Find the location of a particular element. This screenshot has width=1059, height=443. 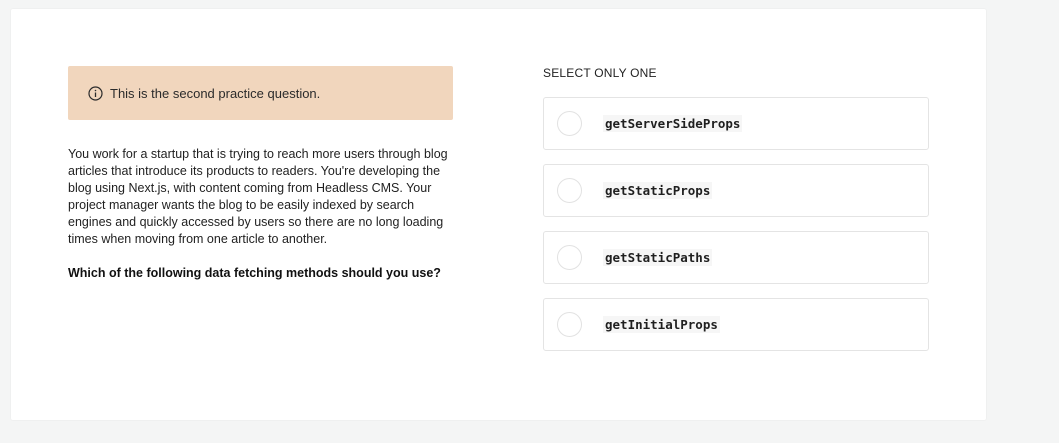

answer-option: getInitialProps is located at coordinates (736, 324).